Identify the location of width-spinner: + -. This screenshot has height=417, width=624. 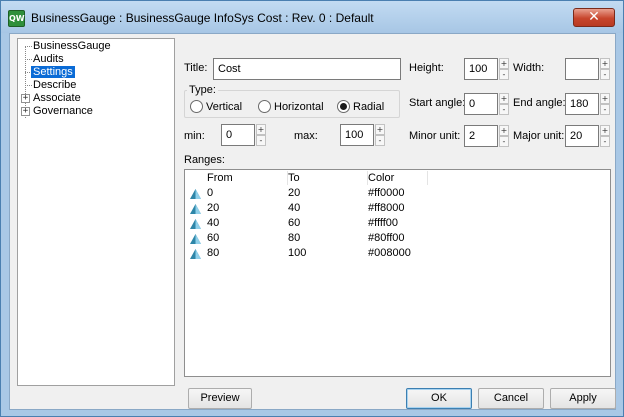
(605, 69).